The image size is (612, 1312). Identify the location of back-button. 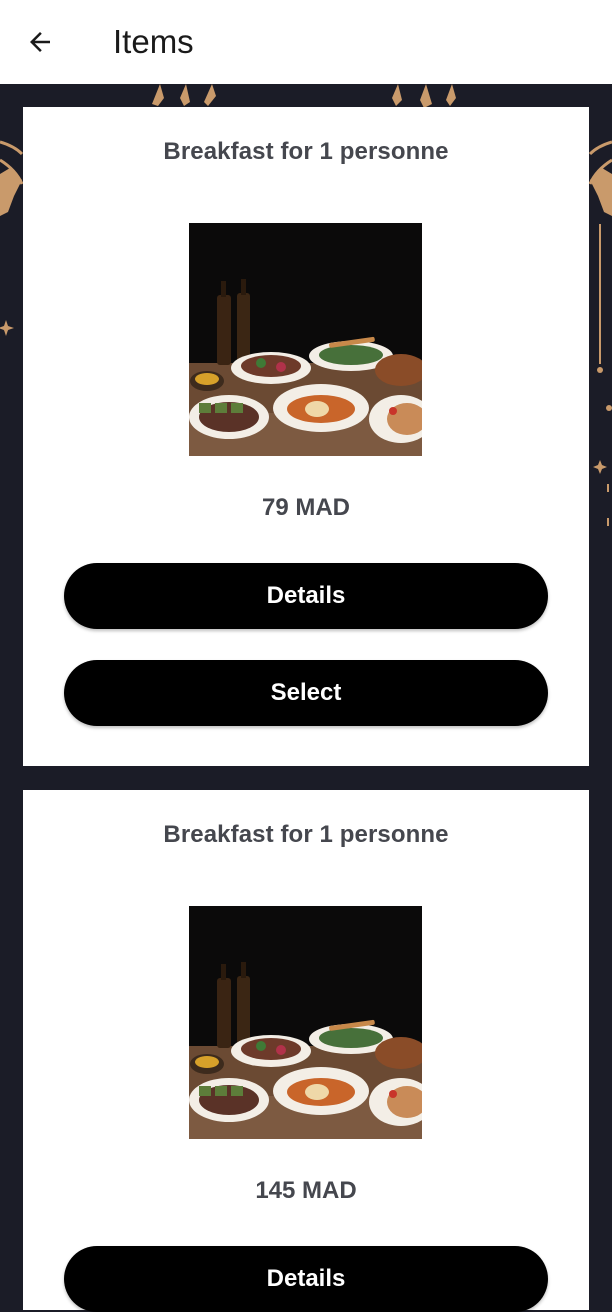
(40, 42).